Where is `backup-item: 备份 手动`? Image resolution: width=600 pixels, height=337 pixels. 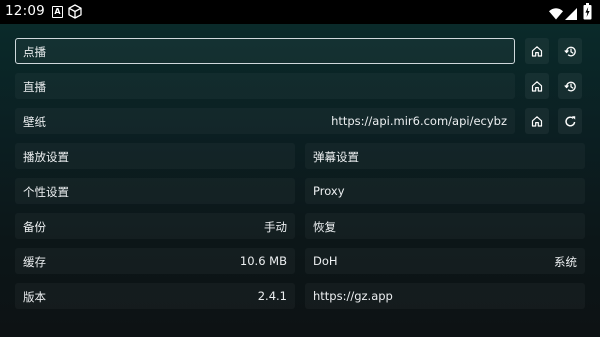 backup-item: 备份 手动 is located at coordinates (155, 226).